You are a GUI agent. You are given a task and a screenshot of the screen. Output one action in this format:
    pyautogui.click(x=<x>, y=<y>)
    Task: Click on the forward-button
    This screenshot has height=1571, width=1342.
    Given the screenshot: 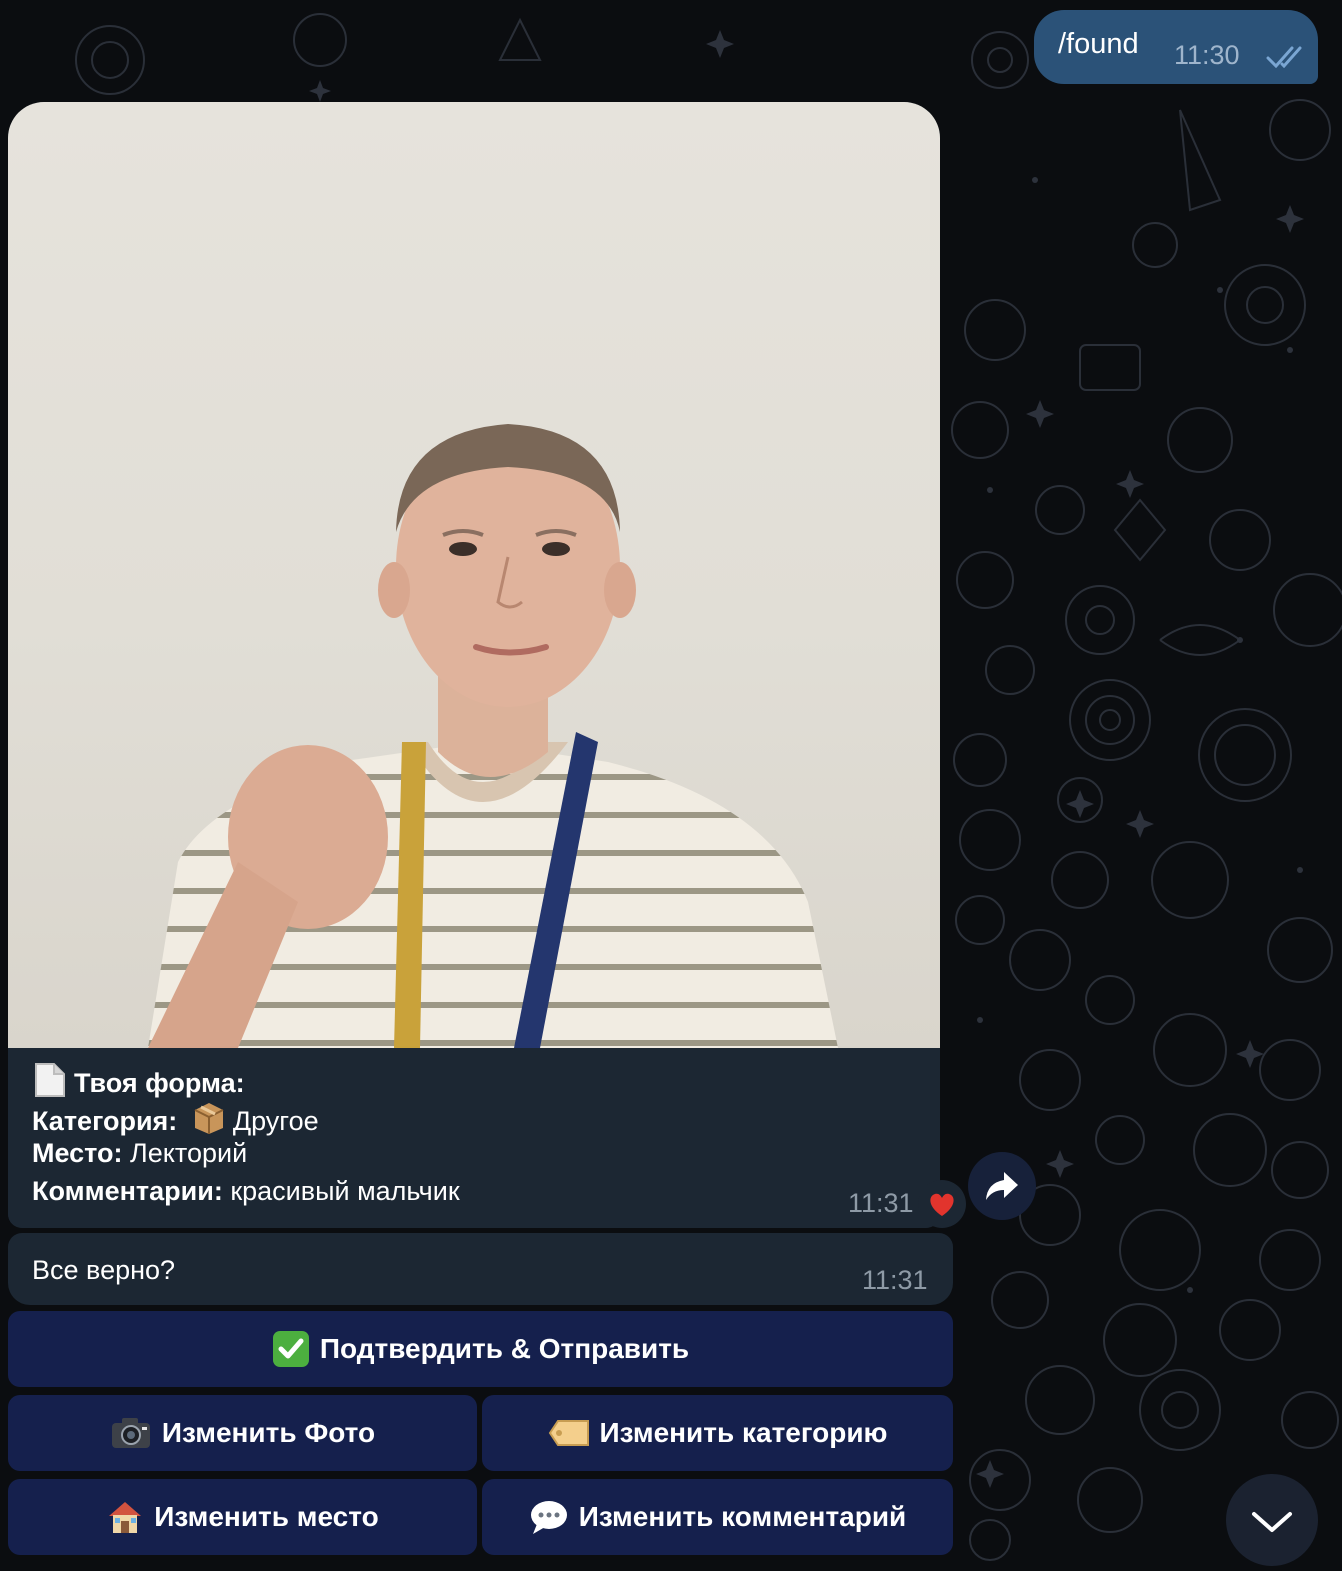 What is the action you would take?
    pyautogui.click(x=1002, y=1186)
    